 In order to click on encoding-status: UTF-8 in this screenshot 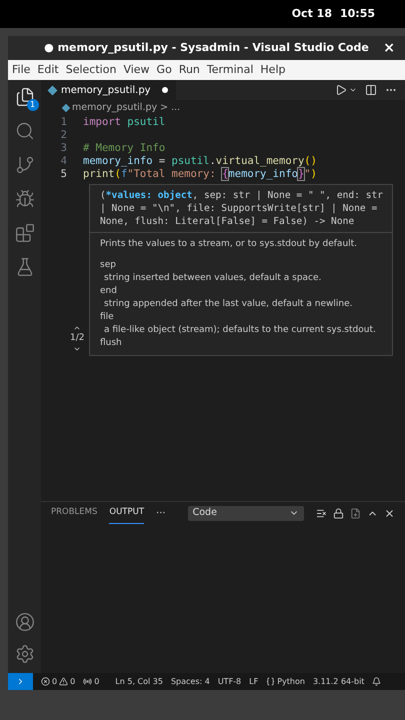, I will do `click(230, 682)`.